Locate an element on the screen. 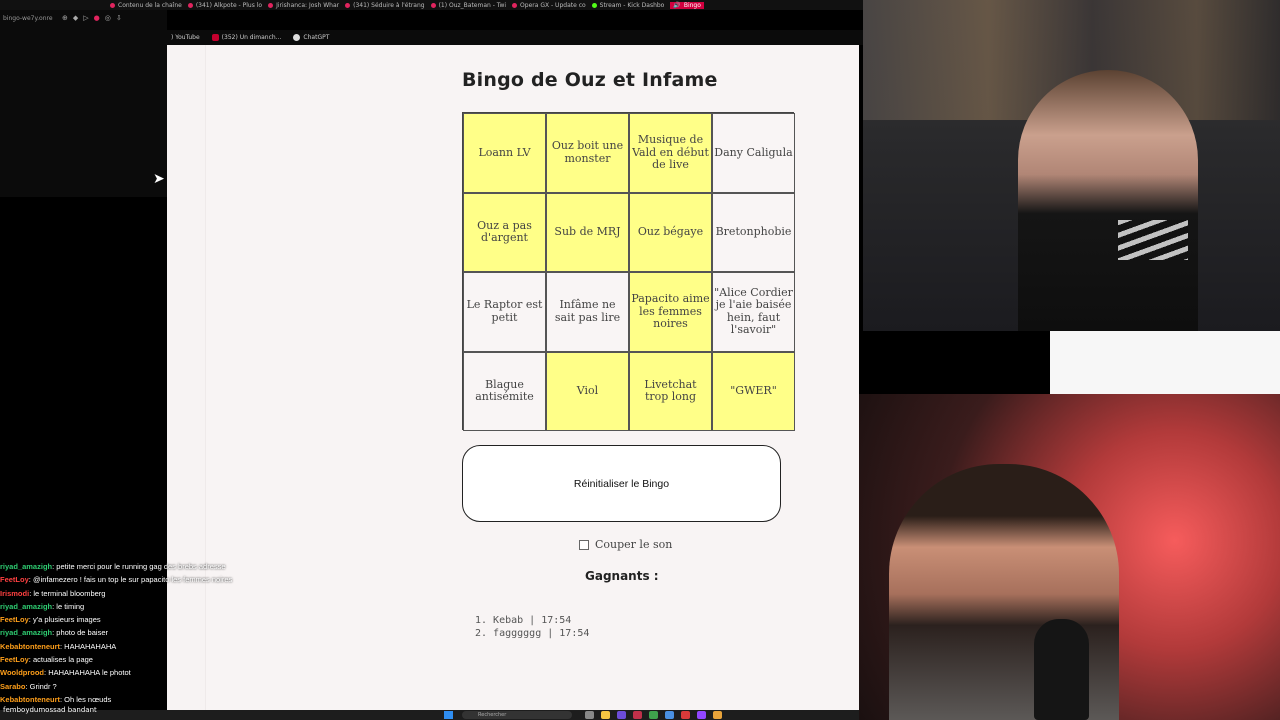 This screenshot has height=720, width=1280. record-icon: ● is located at coordinates (99, 18).